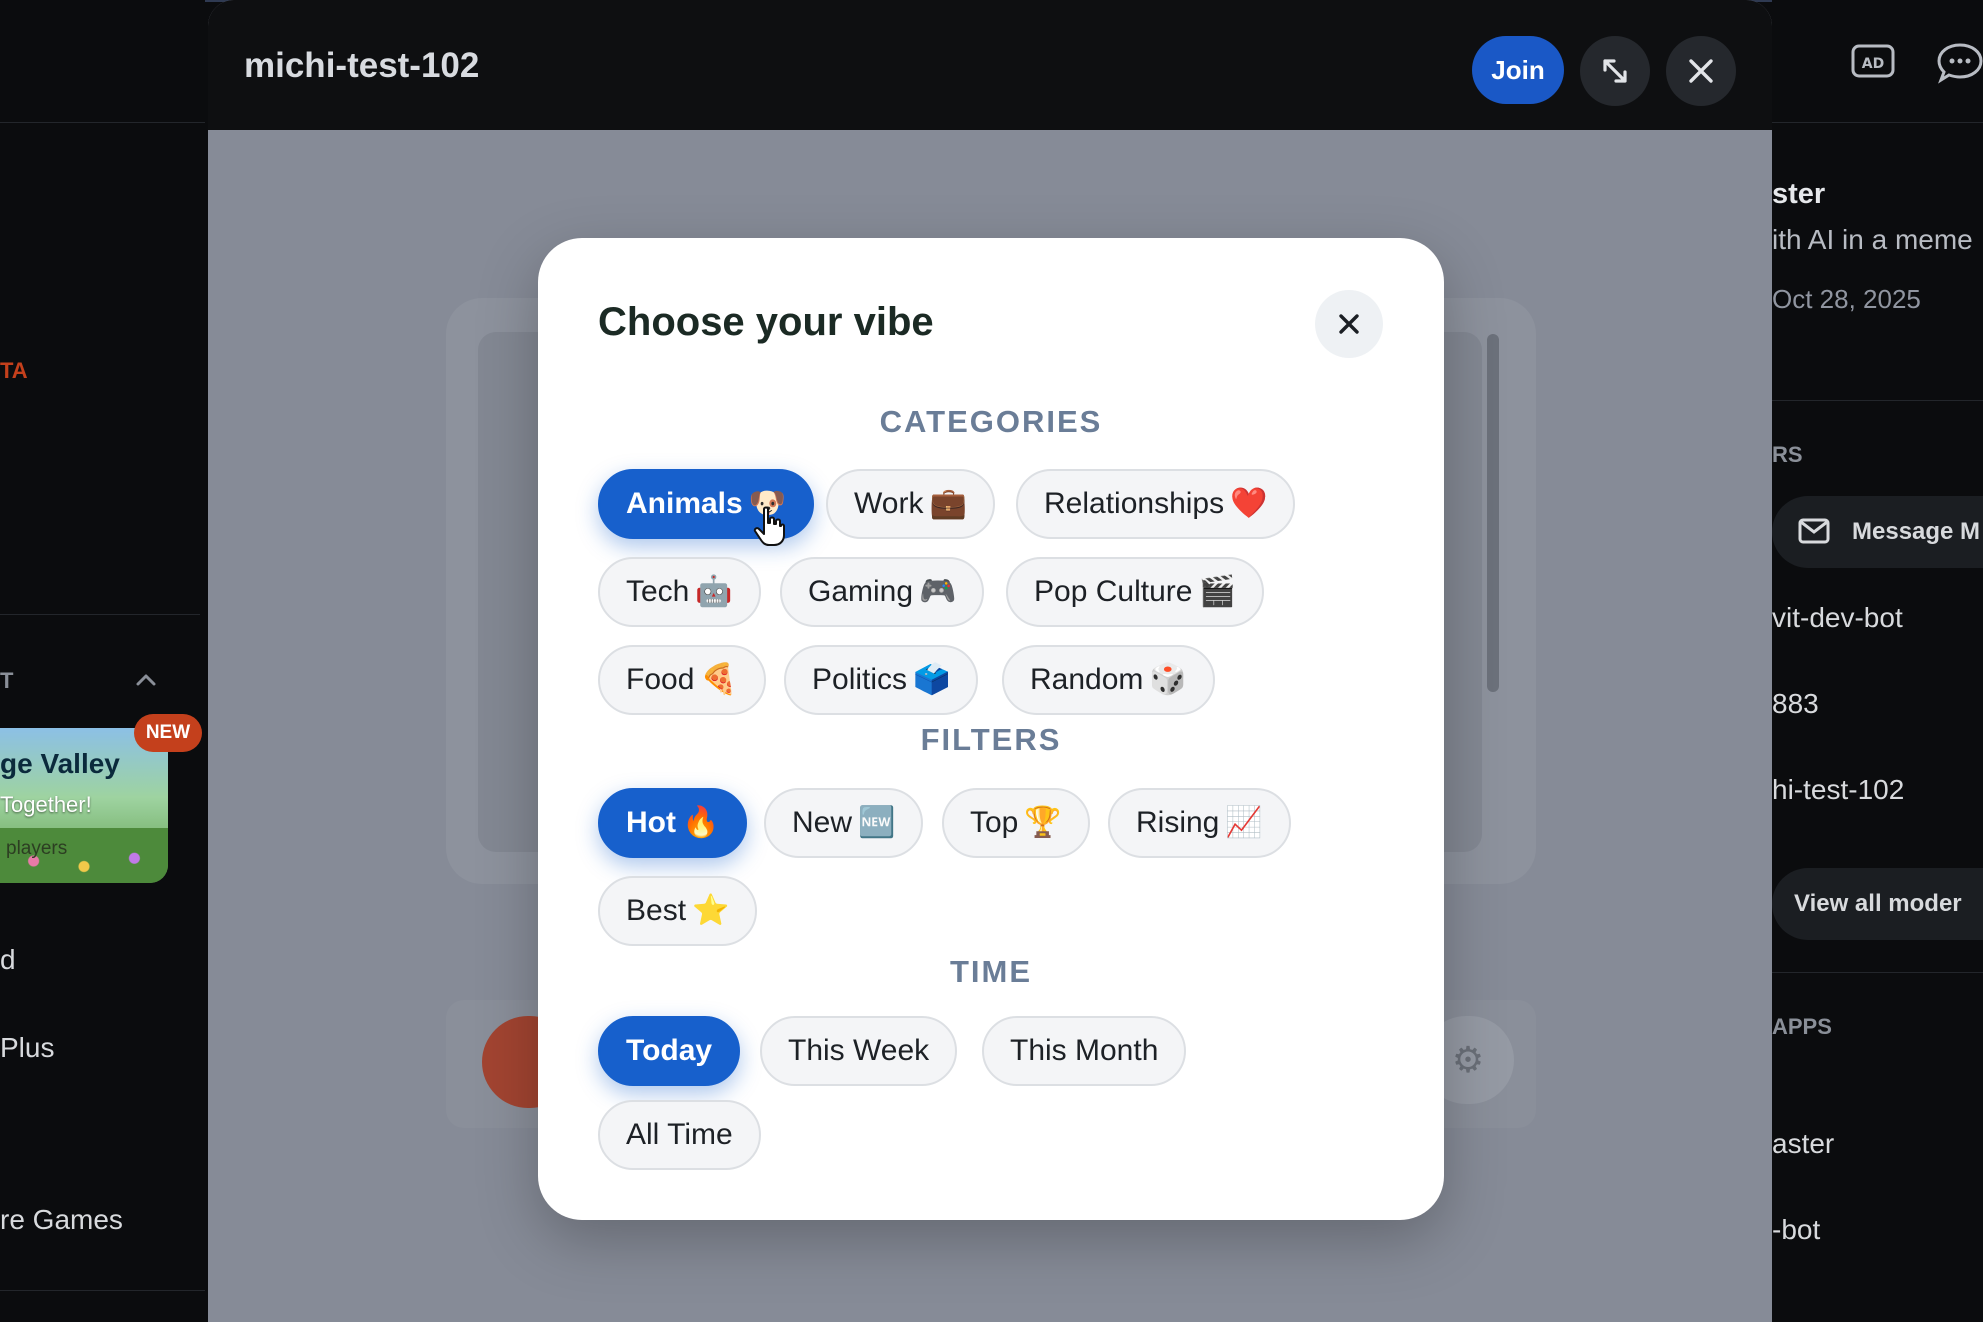 This screenshot has width=1983, height=1322. What do you see at coordinates (932, 679) in the screenshot?
I see `ballot-box-icon: 🗳️` at bounding box center [932, 679].